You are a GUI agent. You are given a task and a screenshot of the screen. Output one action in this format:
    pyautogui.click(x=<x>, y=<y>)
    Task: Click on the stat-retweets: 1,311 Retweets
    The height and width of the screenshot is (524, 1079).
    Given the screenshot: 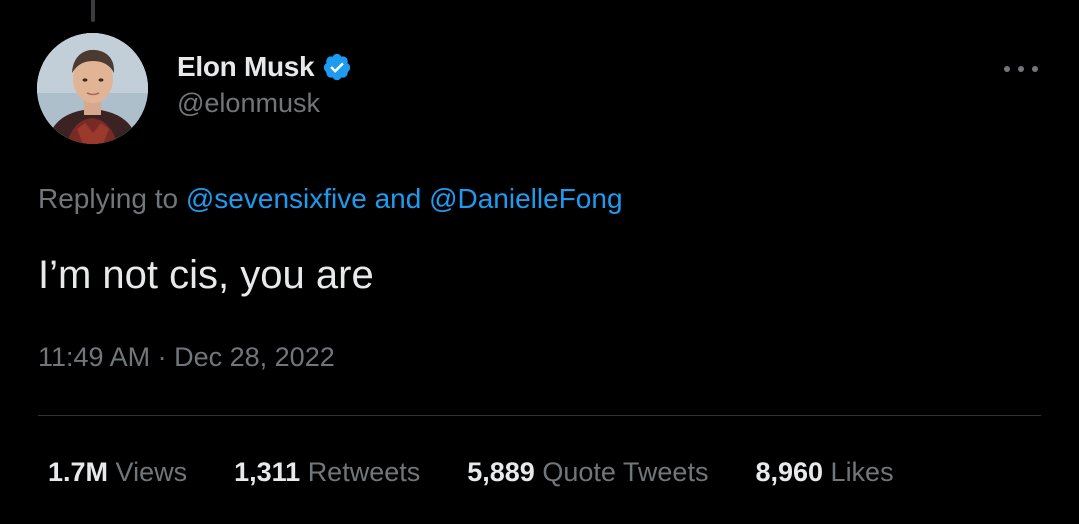 What is the action you would take?
    pyautogui.click(x=327, y=472)
    